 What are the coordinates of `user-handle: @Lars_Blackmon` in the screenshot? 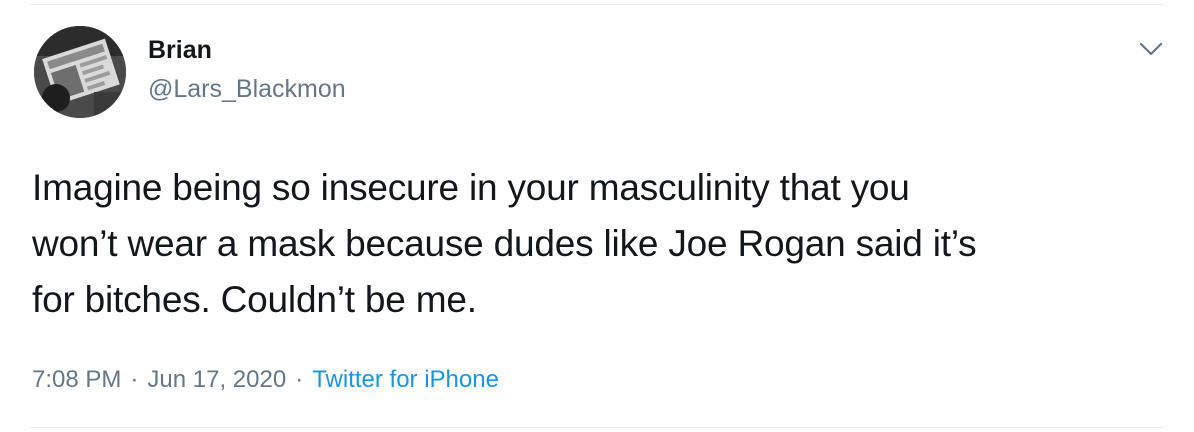 It's located at (247, 89).